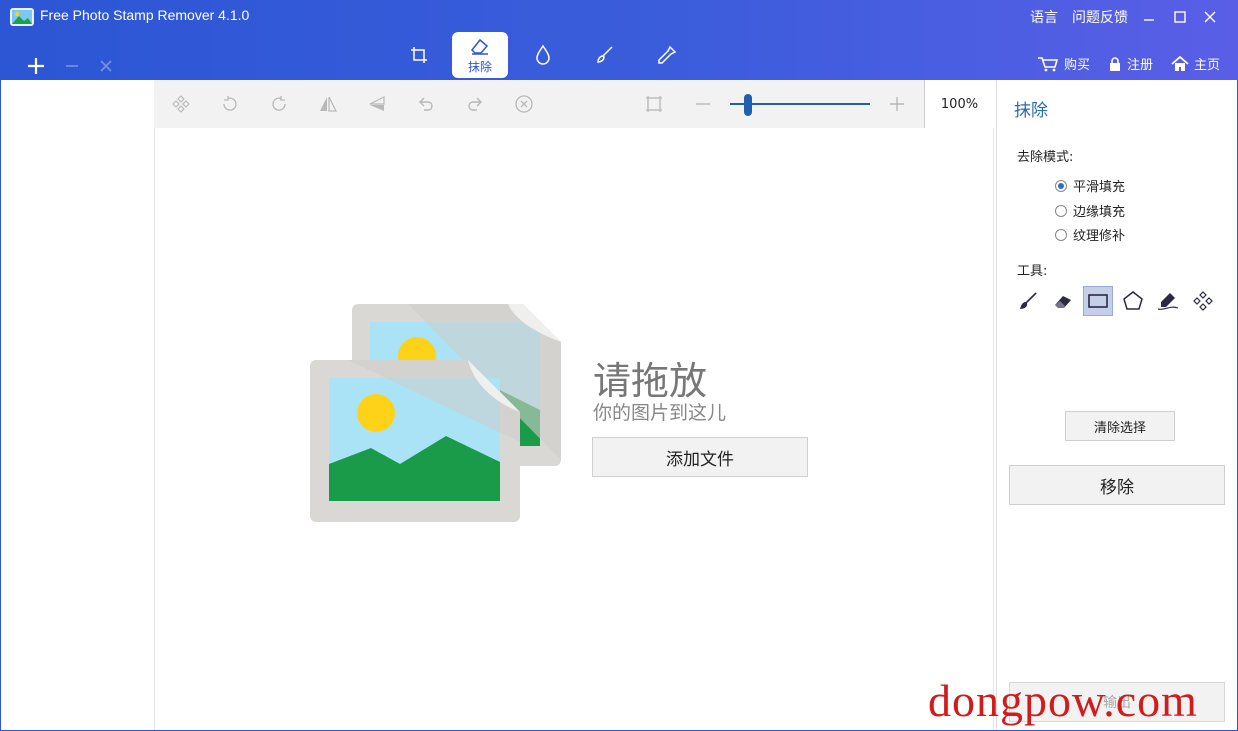 The image size is (1238, 731). I want to click on rotate-right-button, so click(279, 104).